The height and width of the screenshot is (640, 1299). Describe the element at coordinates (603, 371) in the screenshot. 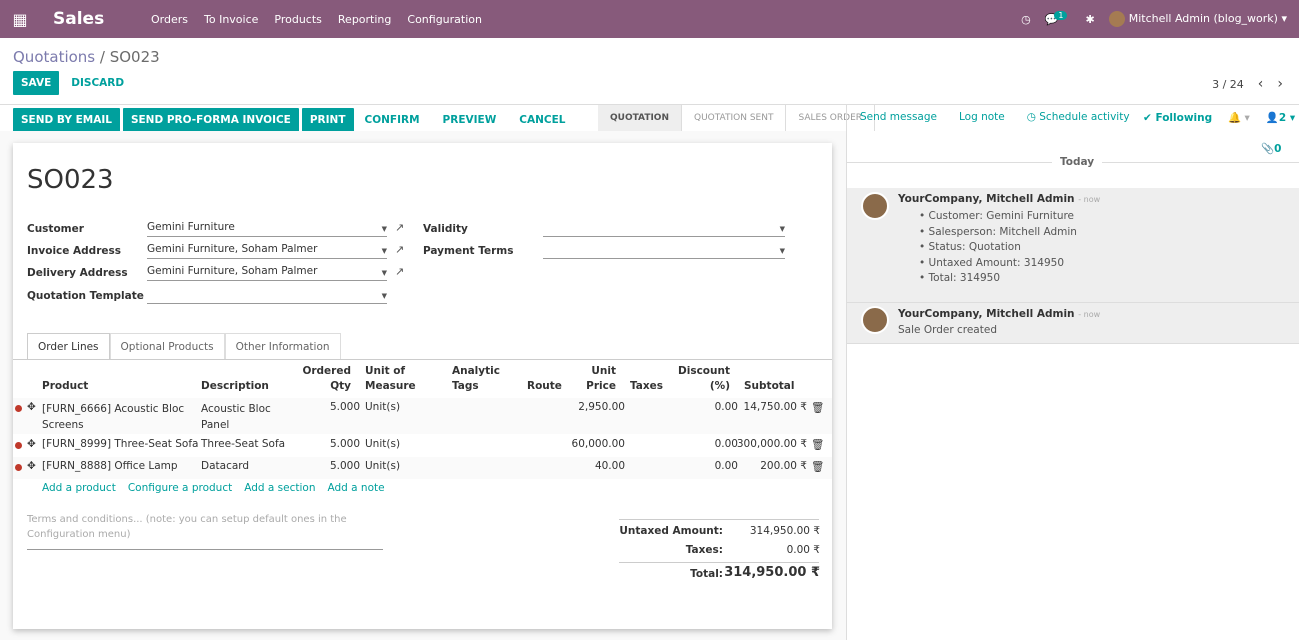

I see `col-price-line1: Unit` at that location.